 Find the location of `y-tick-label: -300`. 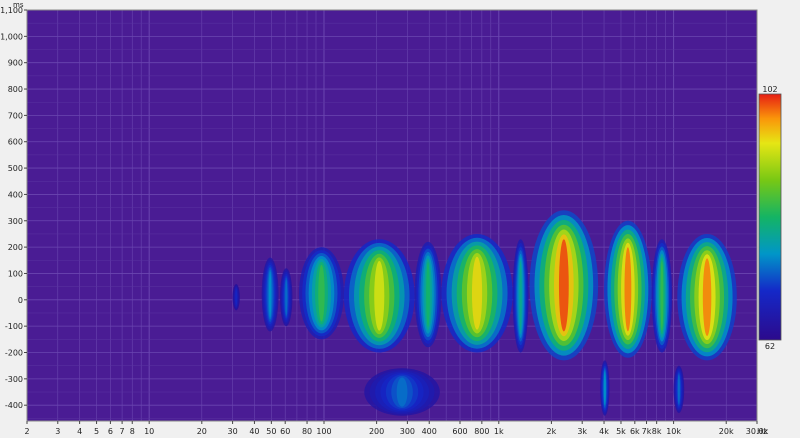

y-tick-label: -300 is located at coordinates (14, 379).